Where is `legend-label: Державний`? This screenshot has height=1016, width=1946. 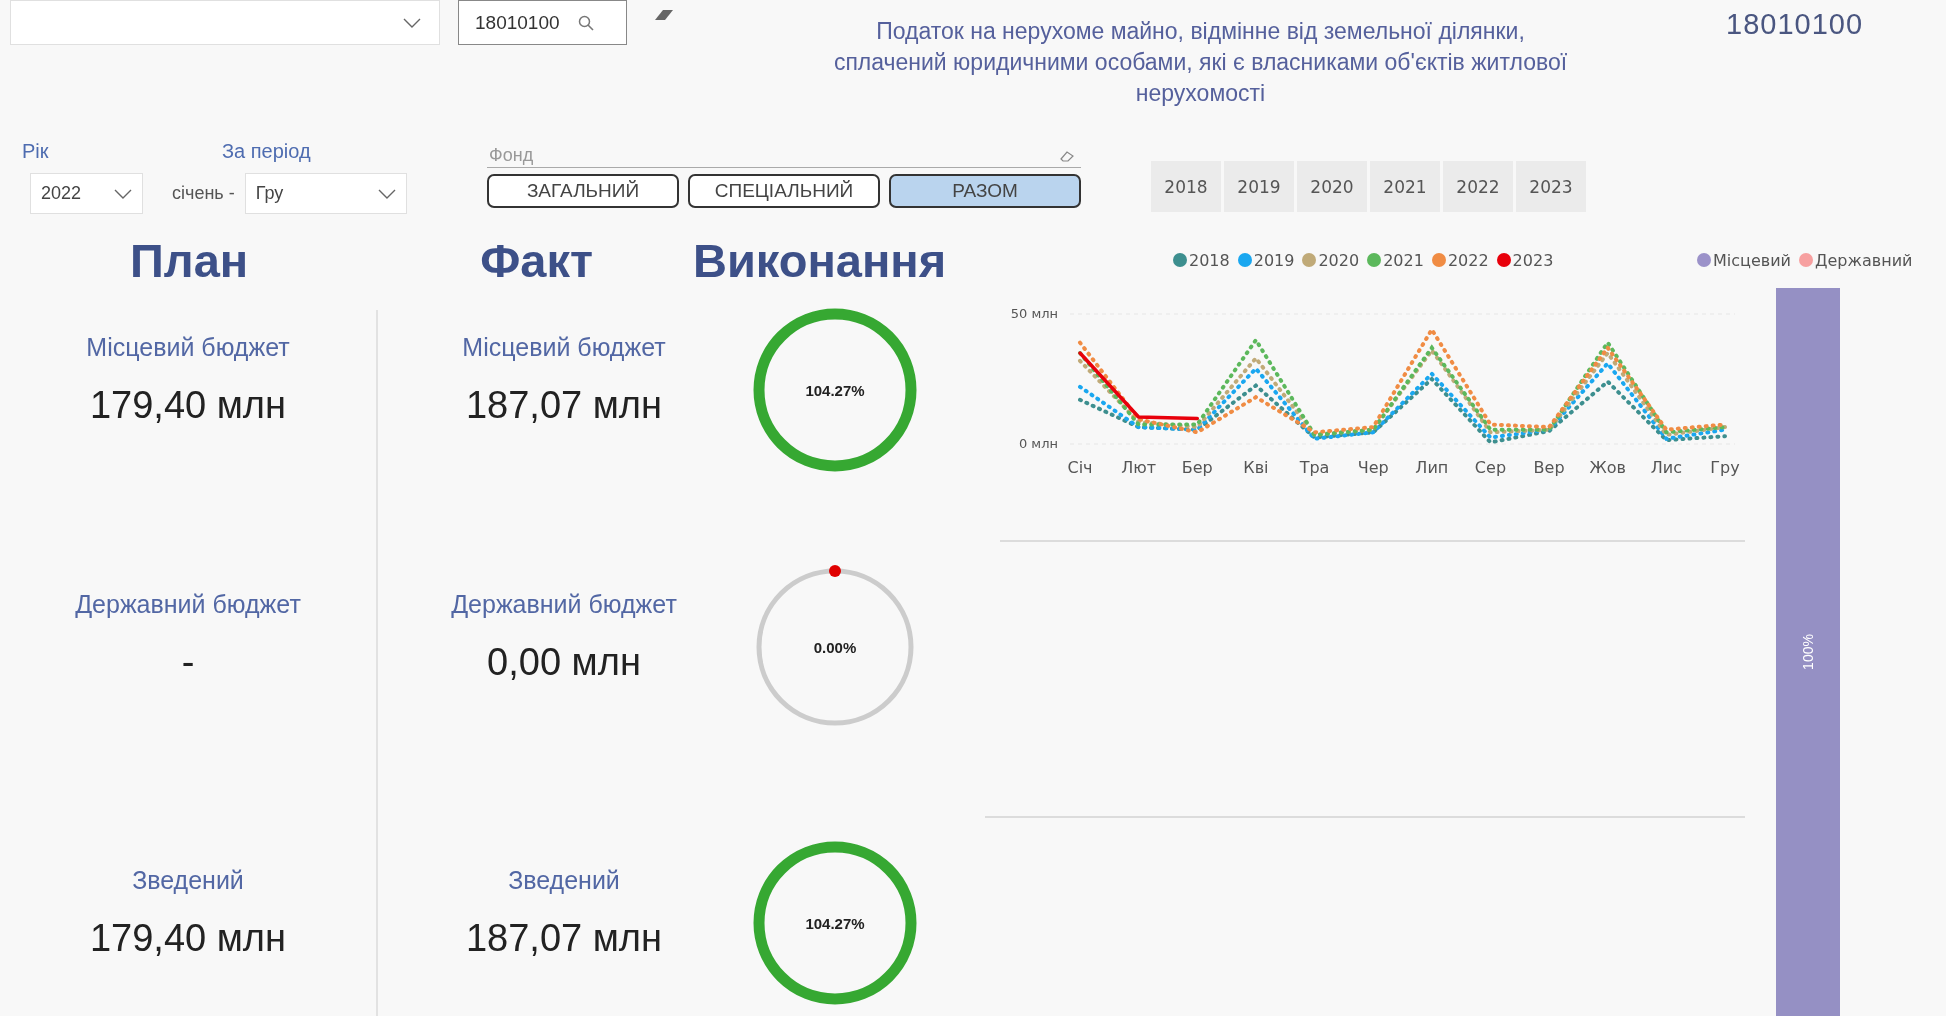
legend-label: Державний is located at coordinates (1864, 260).